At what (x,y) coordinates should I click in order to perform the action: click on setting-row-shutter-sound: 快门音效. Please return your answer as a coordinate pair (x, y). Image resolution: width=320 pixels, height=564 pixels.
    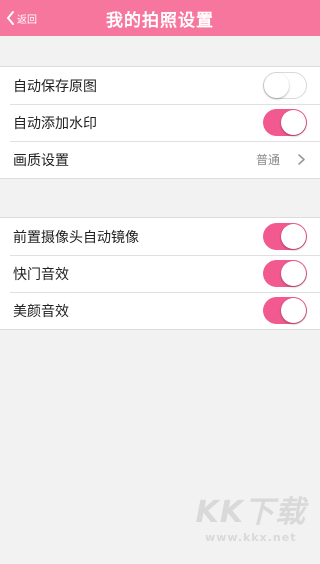
    Looking at the image, I should click on (160, 273).